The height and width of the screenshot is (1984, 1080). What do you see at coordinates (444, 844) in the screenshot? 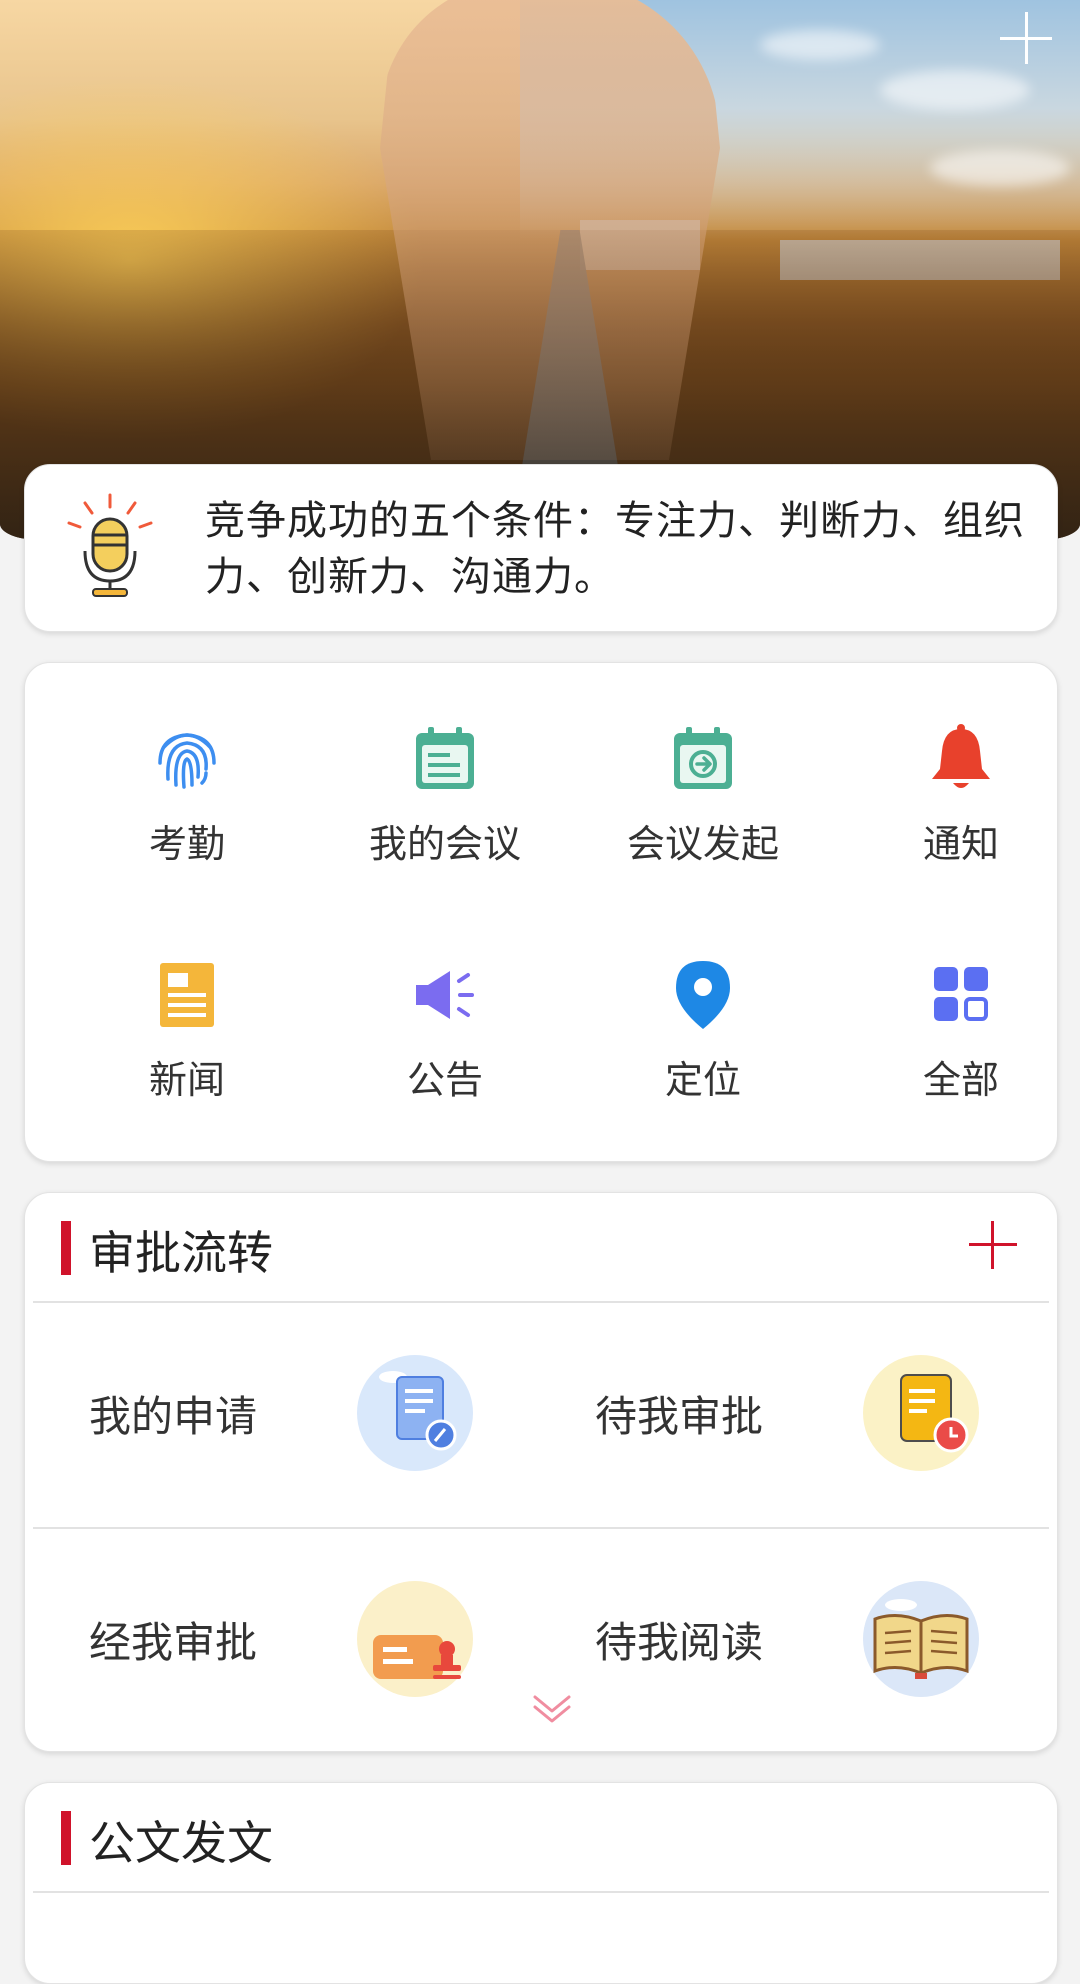
I see `menu-label: 我的会议` at bounding box center [444, 844].